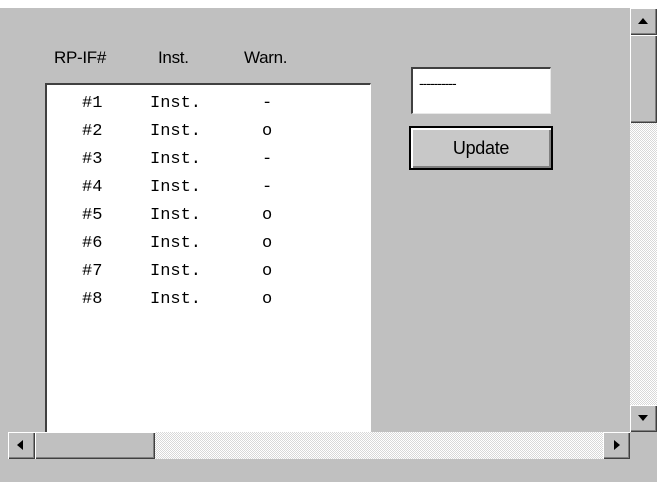 The height and width of the screenshot is (482, 657). Describe the element at coordinates (319, 445) in the screenshot. I see `horizontal-scrollbar` at that location.